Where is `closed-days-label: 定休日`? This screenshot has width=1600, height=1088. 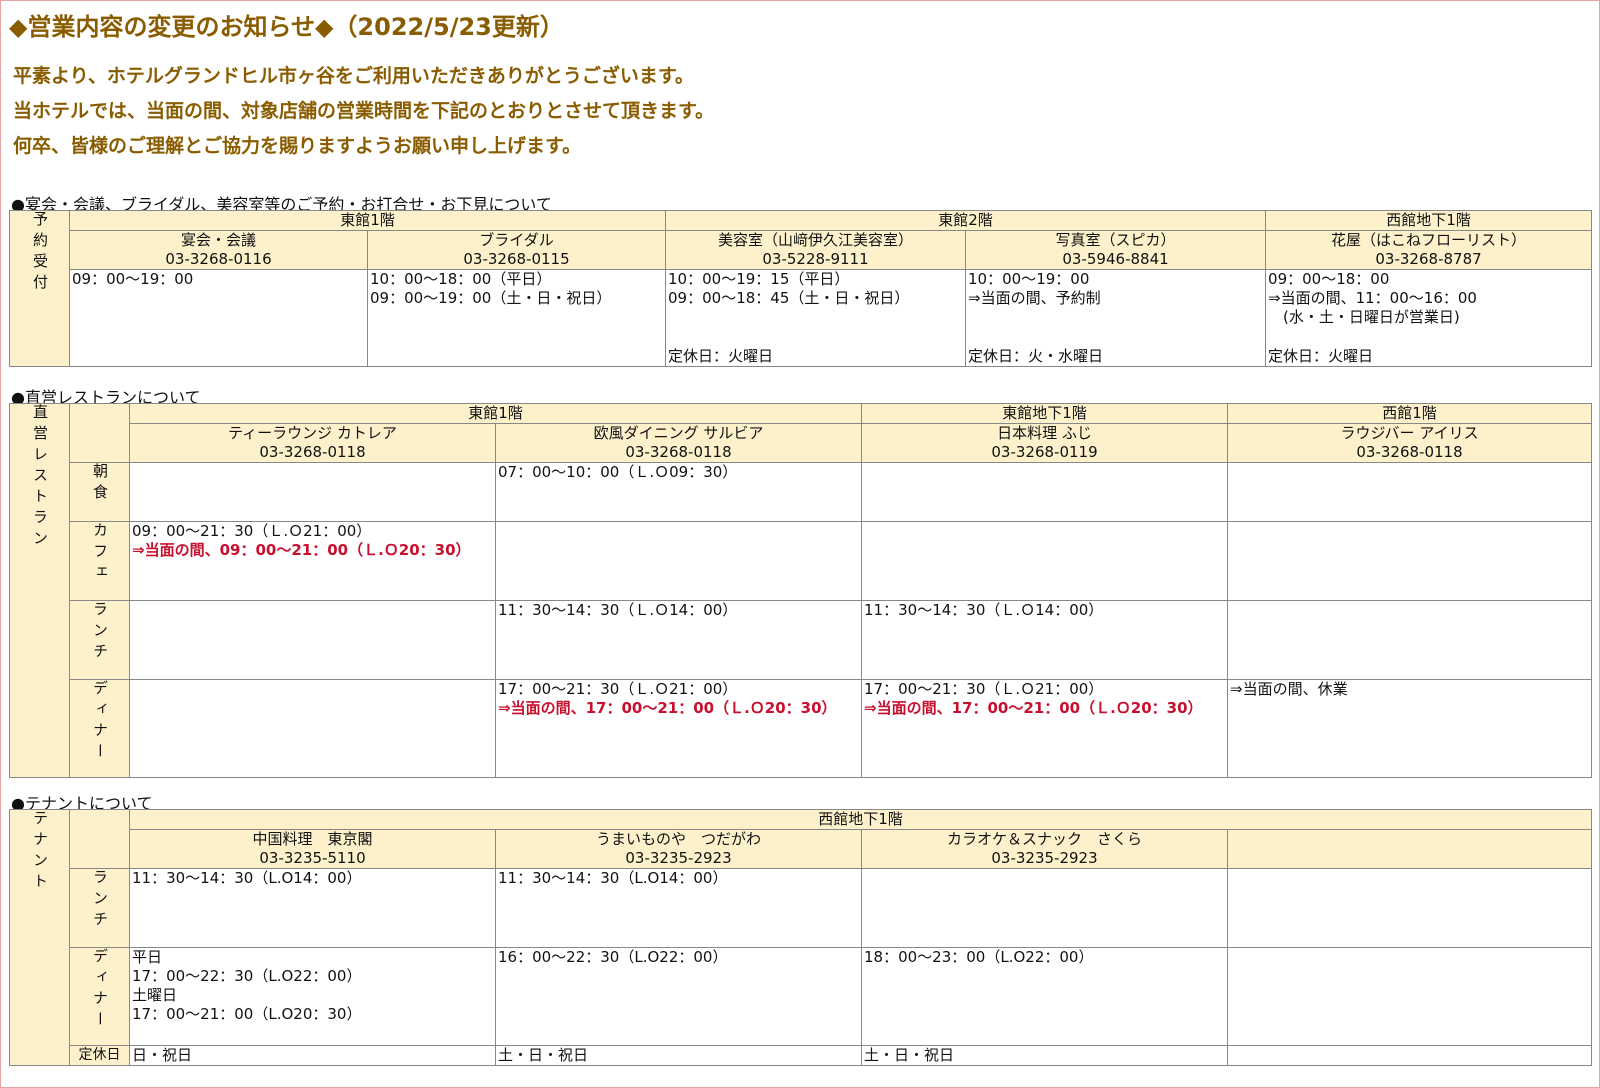 closed-days-label: 定休日 is located at coordinates (99, 1055).